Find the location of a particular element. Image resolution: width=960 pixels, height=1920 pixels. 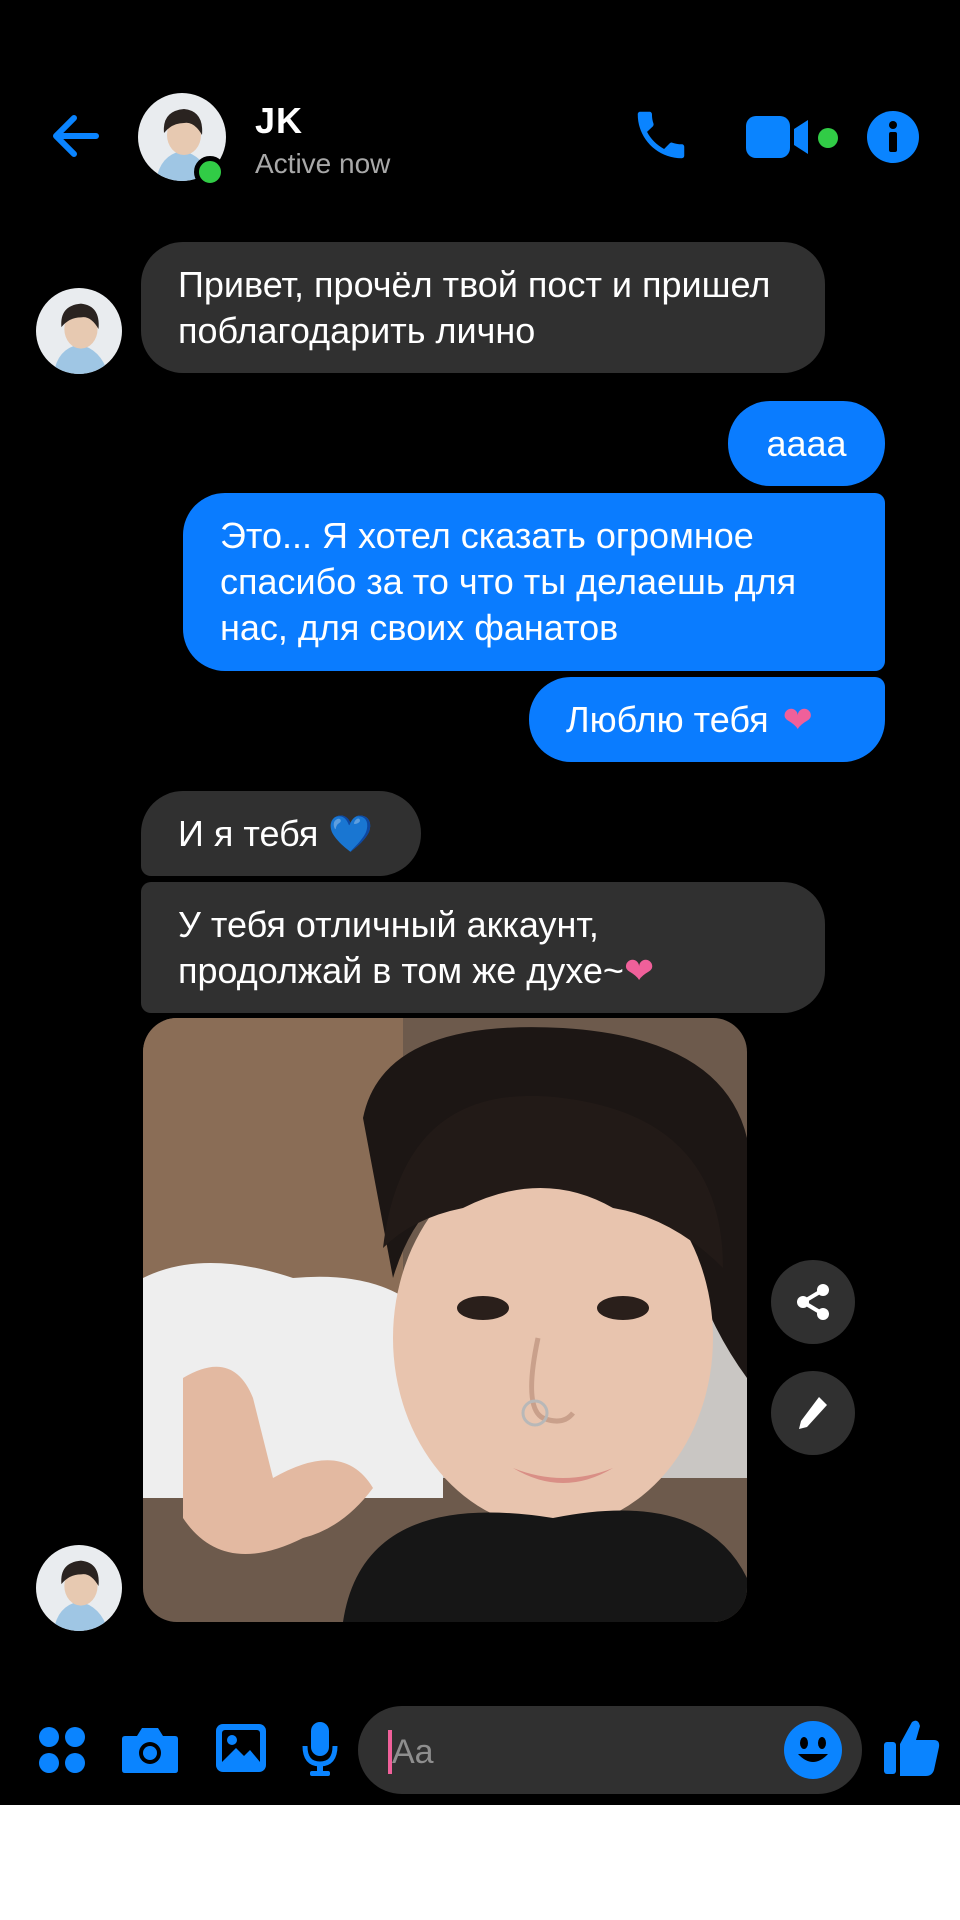

message-bubble-outgoing: аааа is located at coordinates (806, 443).